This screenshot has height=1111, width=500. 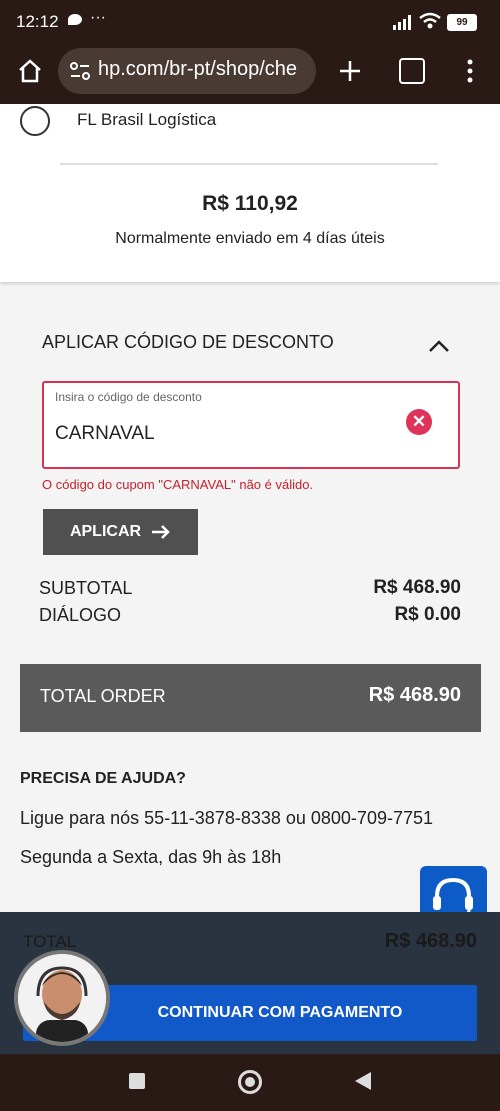 What do you see at coordinates (98, 17) in the screenshot?
I see `more-notifications-icon: ···` at bounding box center [98, 17].